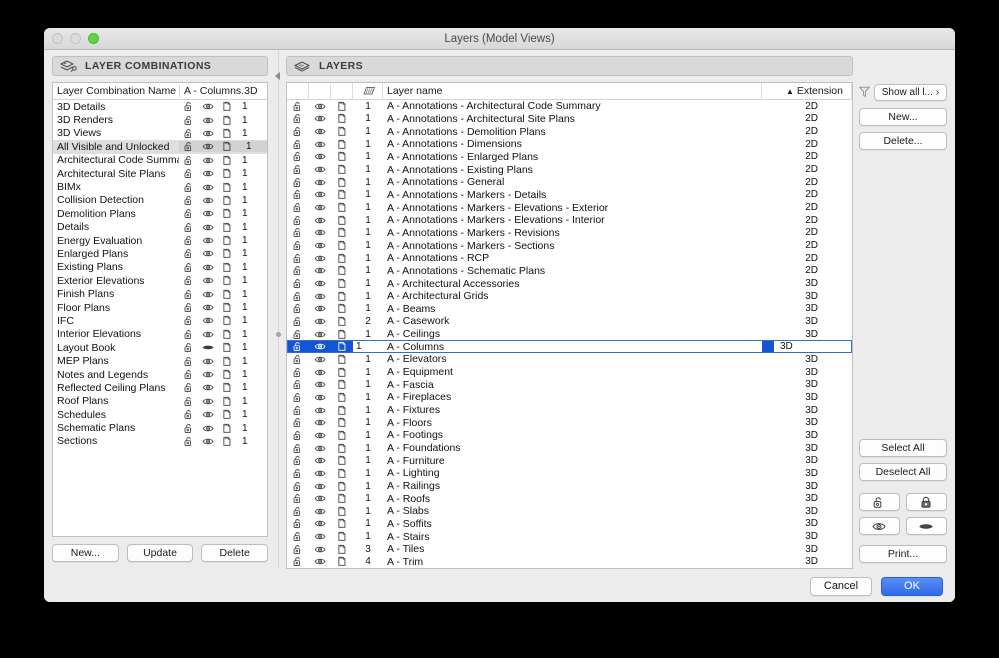 The height and width of the screenshot is (658, 999). Describe the element at coordinates (572, 283) in the screenshot. I see `layer-name: A - Architectural Accessories` at that location.